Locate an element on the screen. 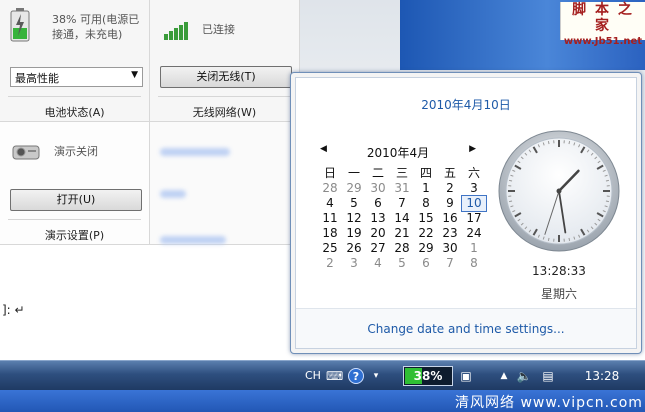 The width and height of the screenshot is (645, 412). taskbar: CH ⌨ ? ▾ 38% ▣ ▲ 🔈 ▤ 13:28 is located at coordinates (322, 375).